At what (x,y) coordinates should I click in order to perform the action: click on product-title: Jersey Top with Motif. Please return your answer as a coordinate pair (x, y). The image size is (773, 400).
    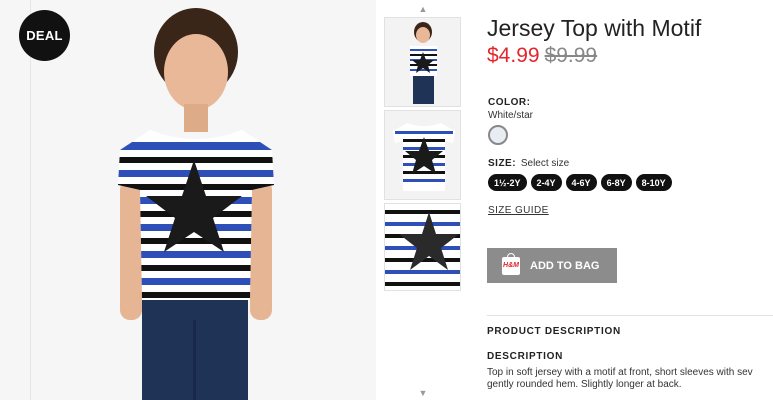
    Looking at the image, I should click on (594, 28).